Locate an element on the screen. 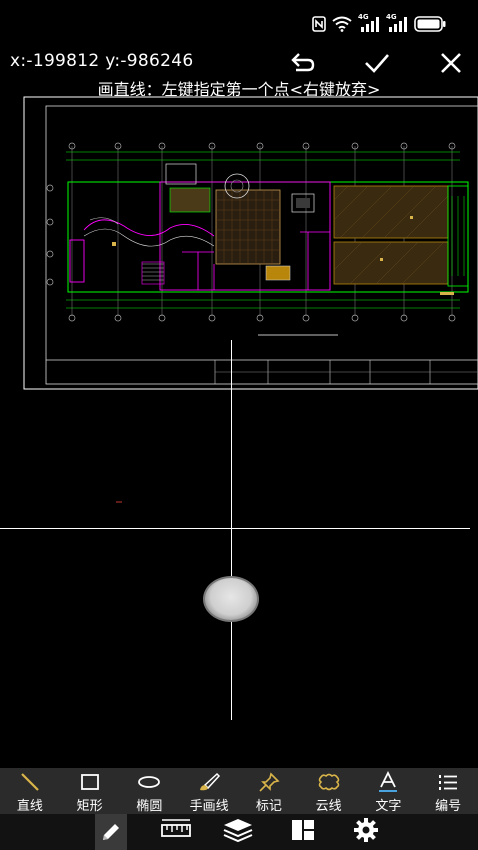 This screenshot has width=478, height=850. tool-label: 标记 is located at coordinates (268, 806).